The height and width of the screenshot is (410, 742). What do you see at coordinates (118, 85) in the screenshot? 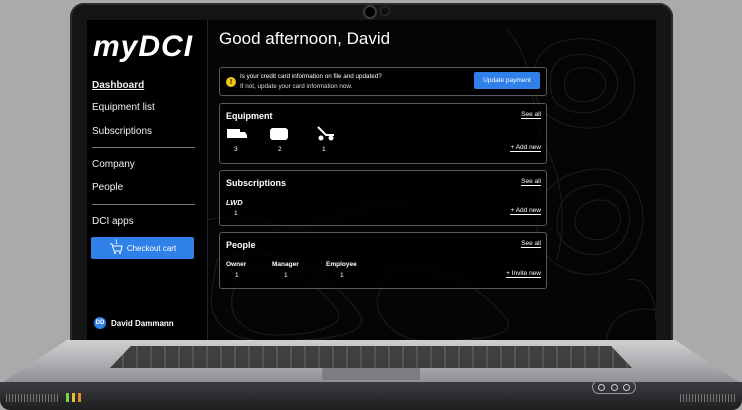
I see `sidebar-item-dashboard: Dashboard` at bounding box center [118, 85].